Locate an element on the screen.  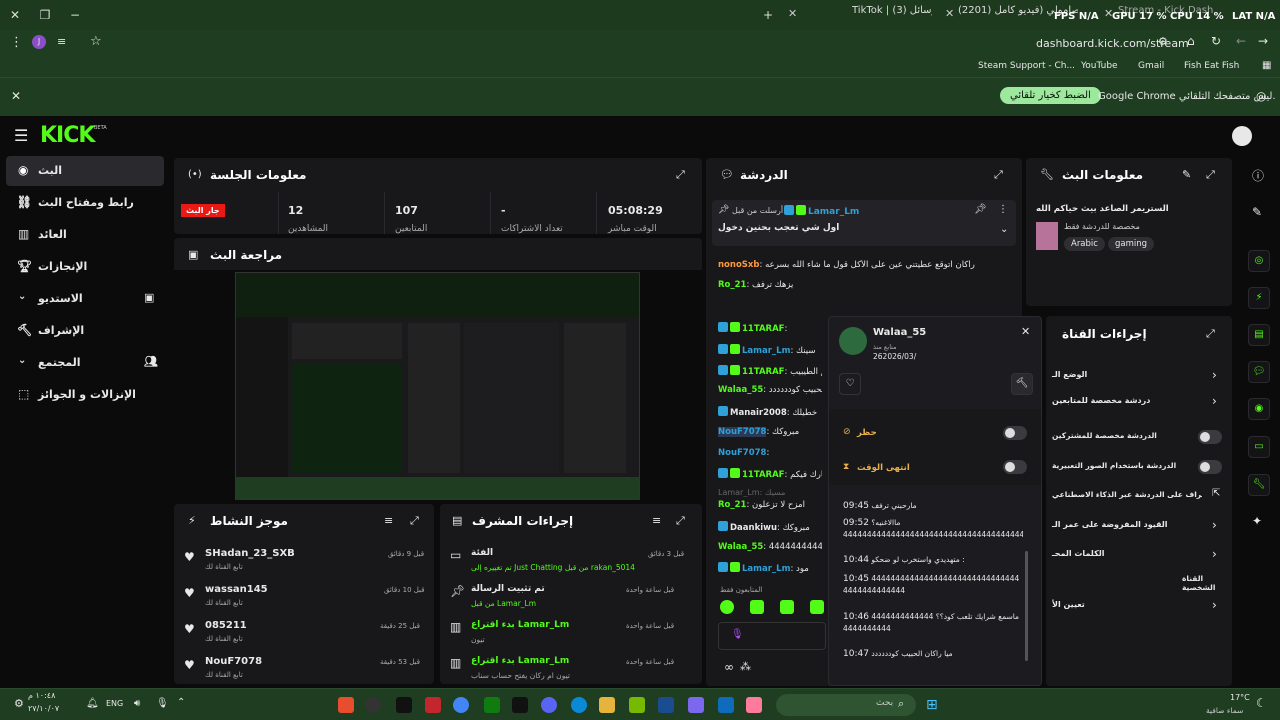
clock-time: ١٠:٤٨ م is located at coordinates (41, 695).